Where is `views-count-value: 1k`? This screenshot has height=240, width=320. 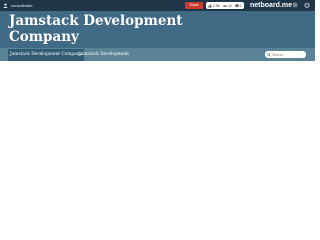 views-count-value: 1k is located at coordinates (229, 5).